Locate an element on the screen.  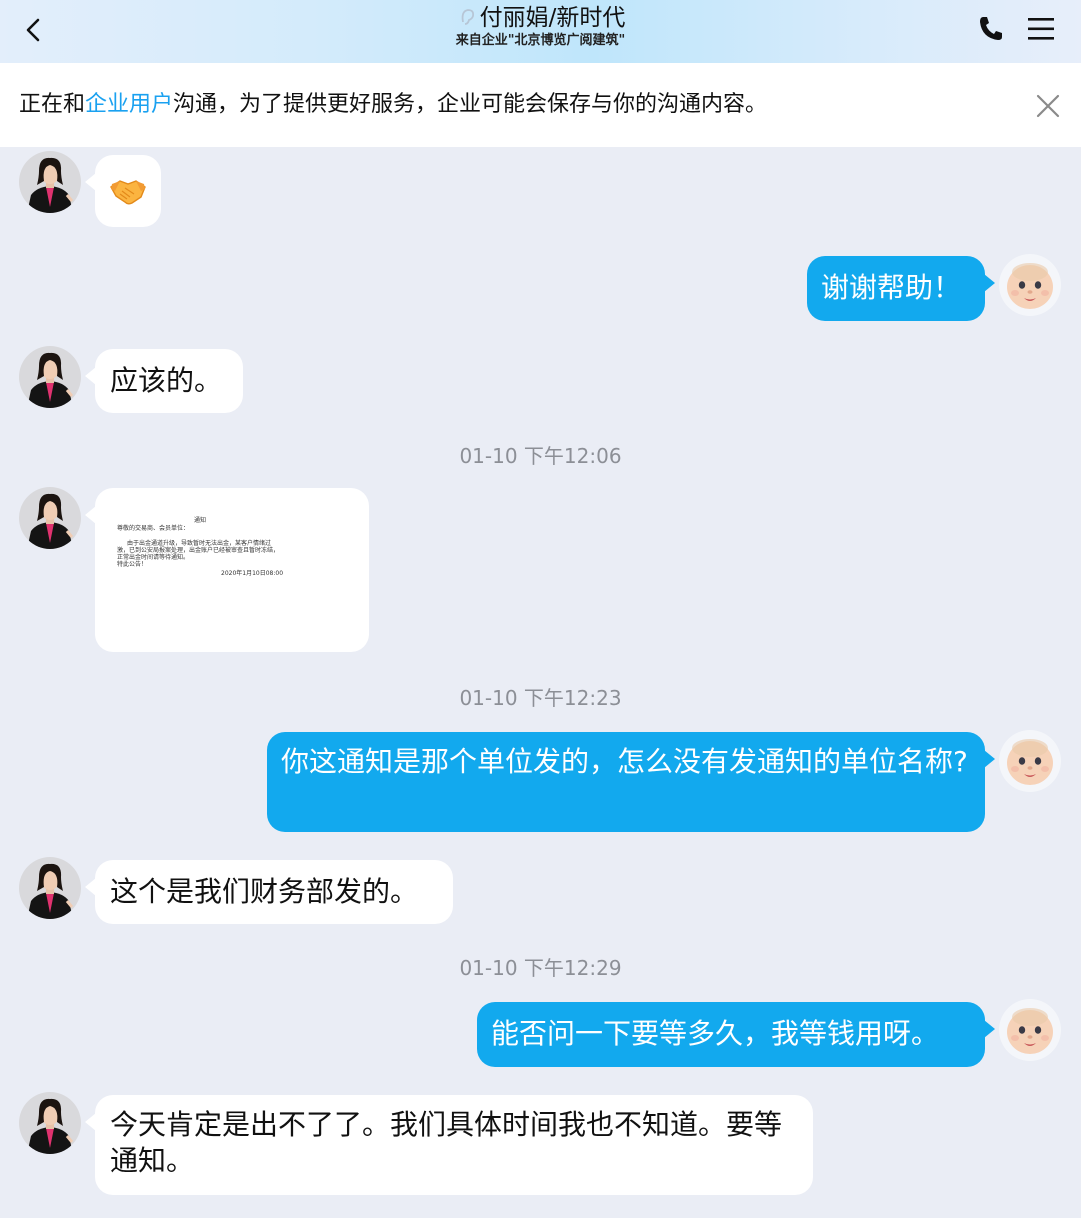
notice-suffix: 沟通，为了提供更好服务，企业可能会保存与你的沟通内容。 is located at coordinates (470, 104).